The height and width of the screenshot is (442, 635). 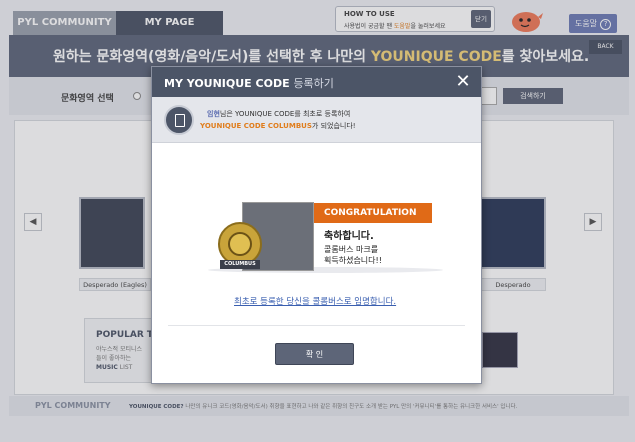 What do you see at coordinates (373, 213) in the screenshot?
I see `congratulation-banner: CONGRATULATION` at bounding box center [373, 213].